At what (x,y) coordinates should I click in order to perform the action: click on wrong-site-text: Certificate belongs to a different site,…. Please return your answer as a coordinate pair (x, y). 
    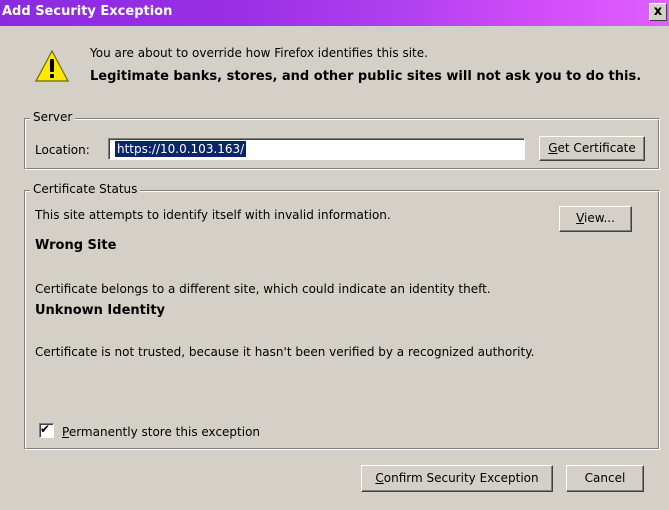
    Looking at the image, I should click on (263, 289).